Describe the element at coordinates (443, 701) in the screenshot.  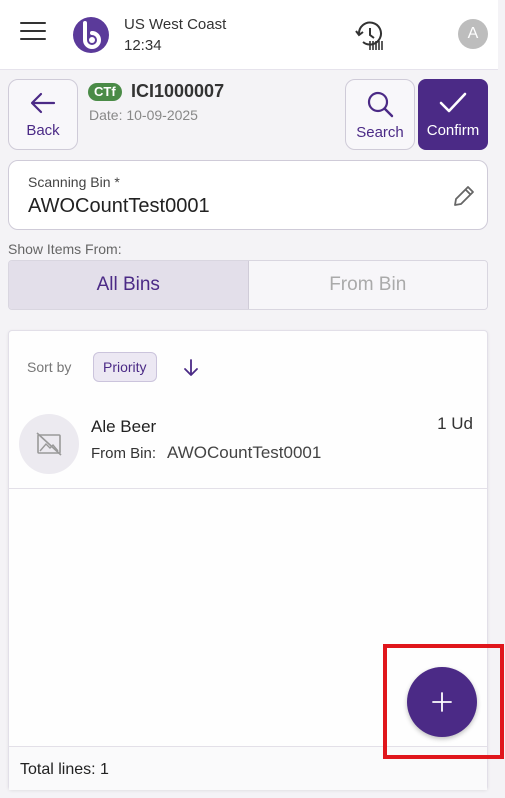
I see `highlight-box` at that location.